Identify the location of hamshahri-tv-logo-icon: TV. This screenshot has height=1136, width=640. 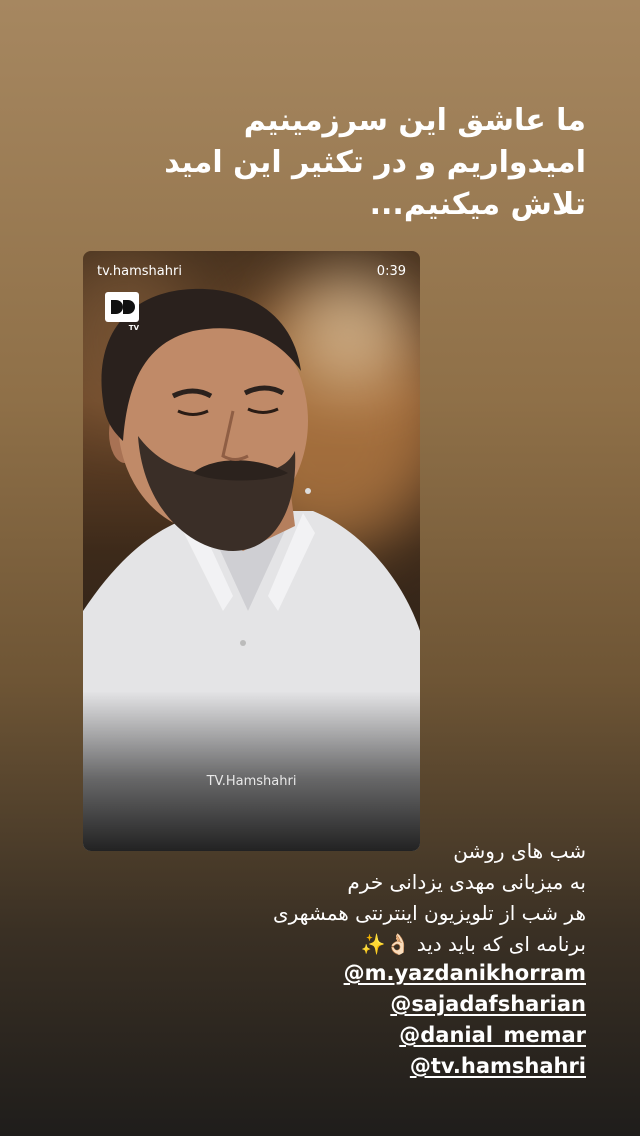
(122, 313).